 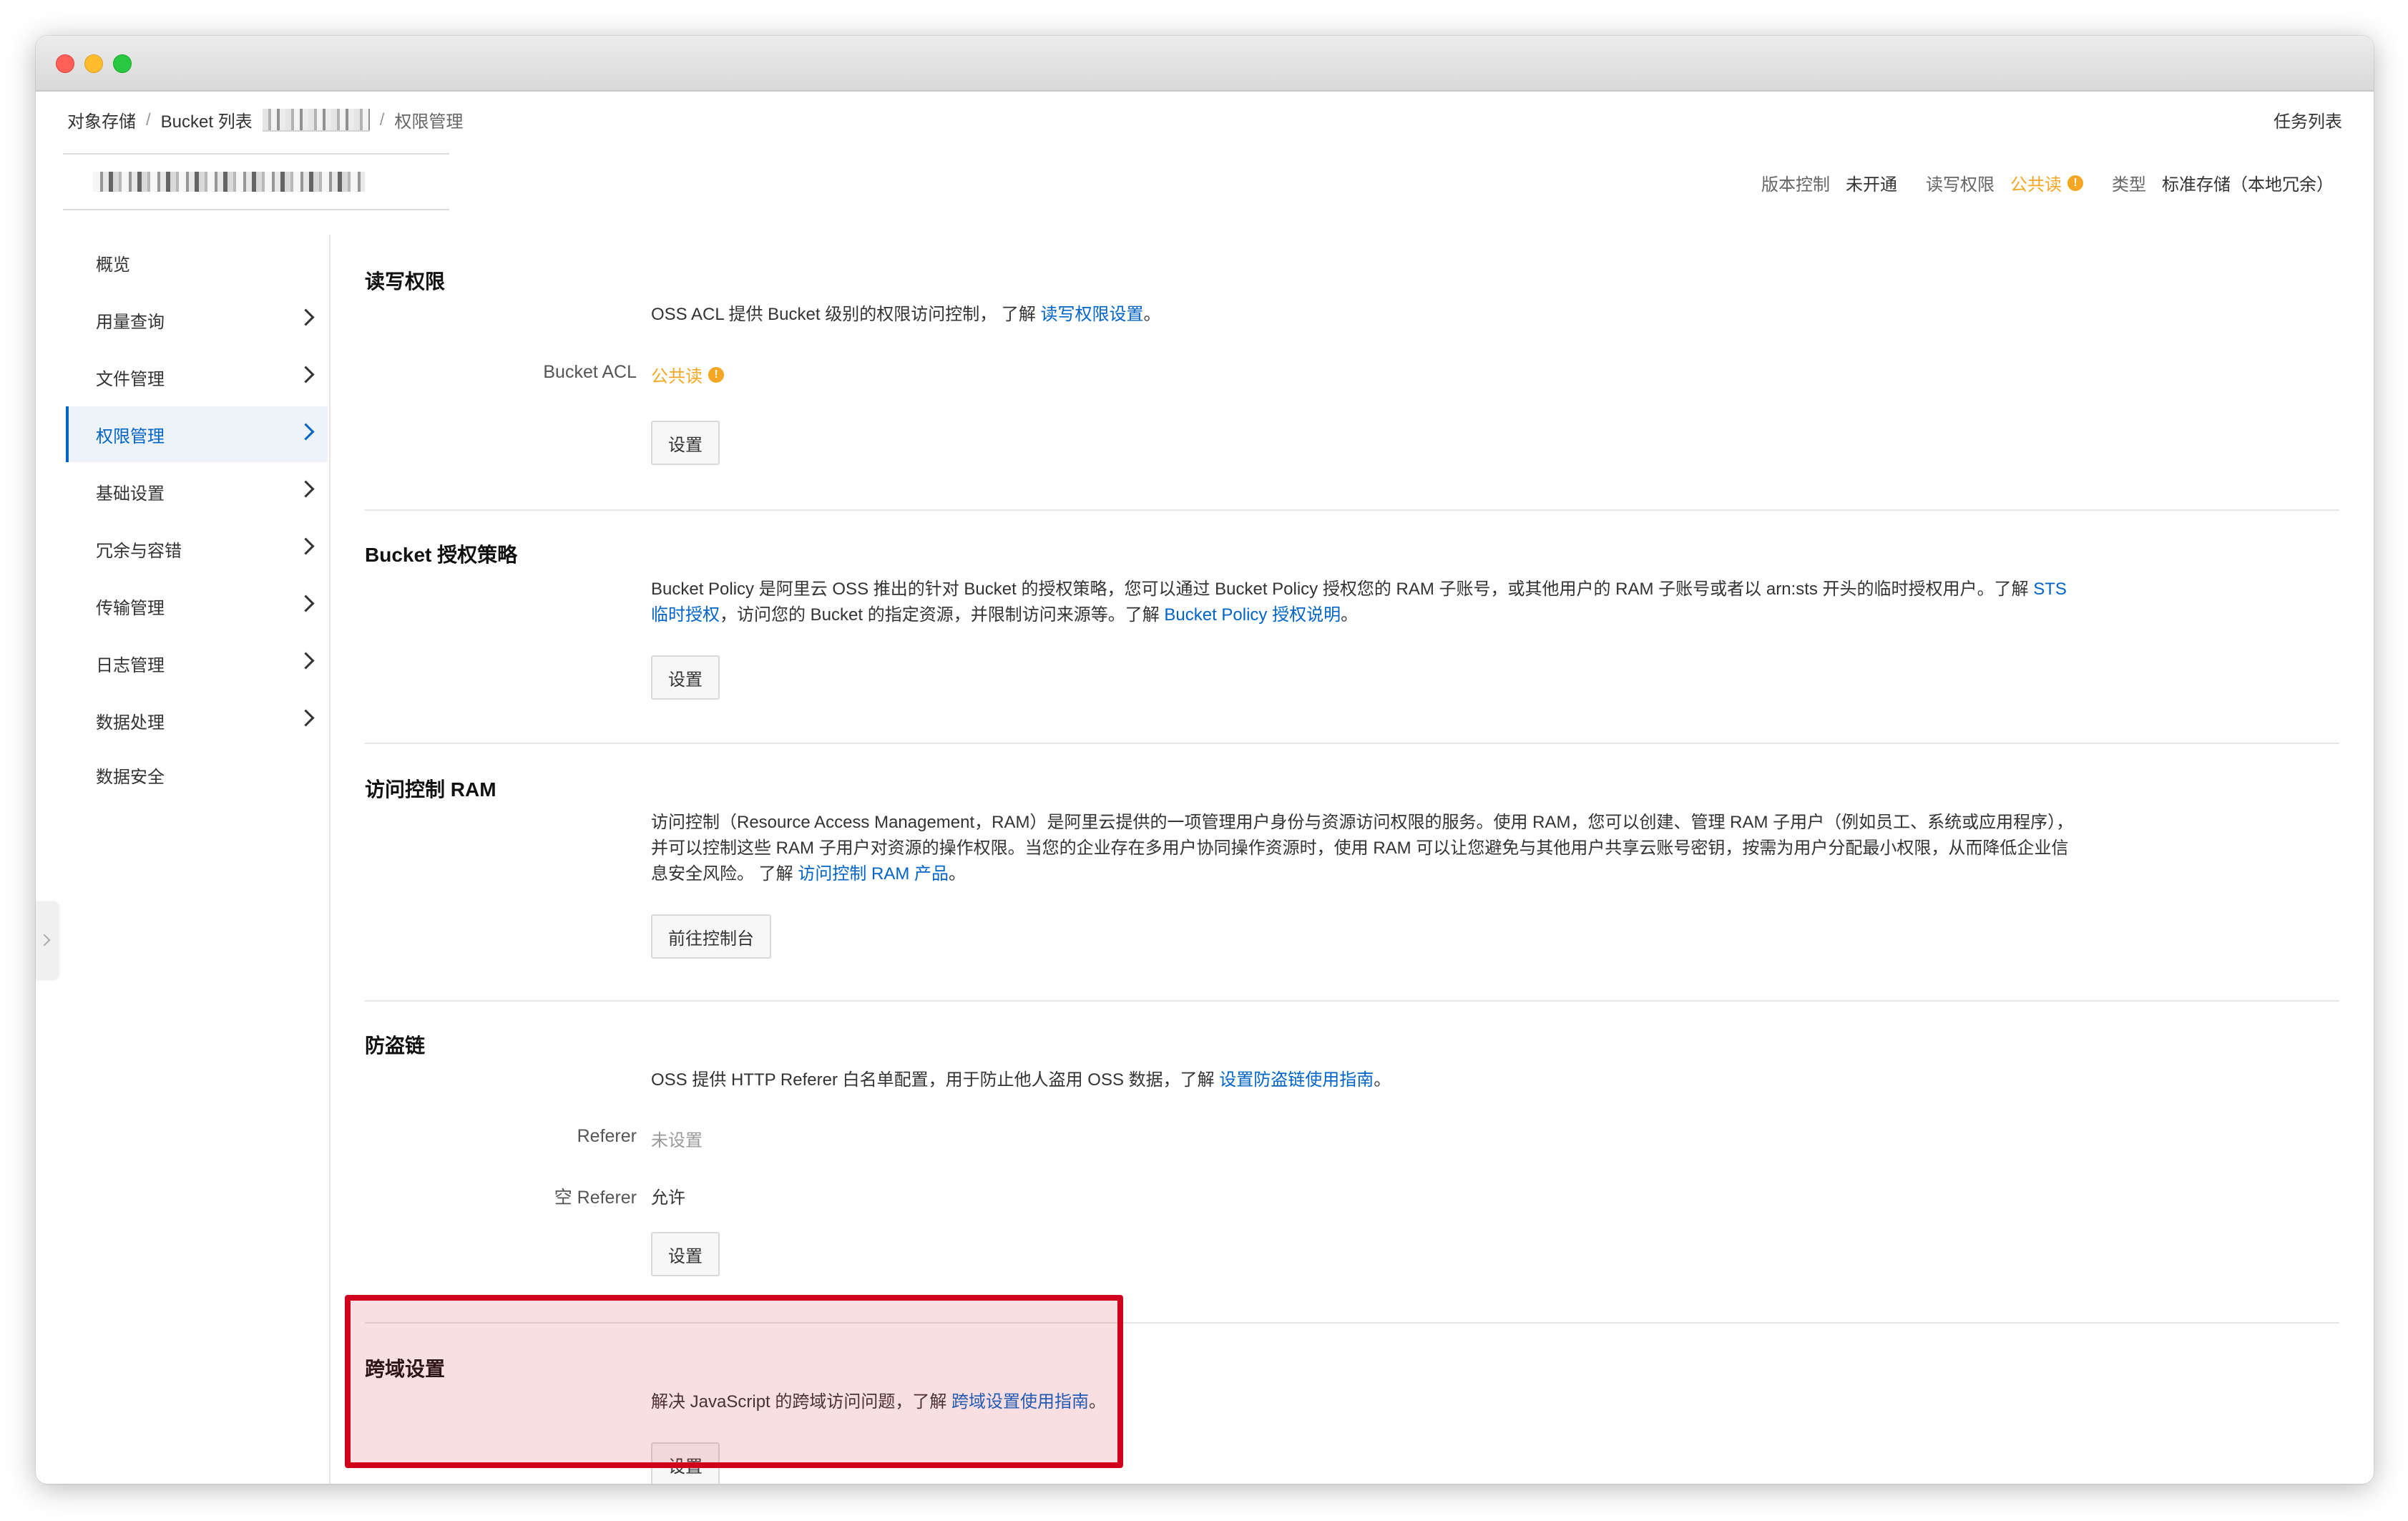 What do you see at coordinates (1205, 116) in the screenshot?
I see `top-bar: 对象存储 / Bucket 列表 / 权限管理 任务列表` at bounding box center [1205, 116].